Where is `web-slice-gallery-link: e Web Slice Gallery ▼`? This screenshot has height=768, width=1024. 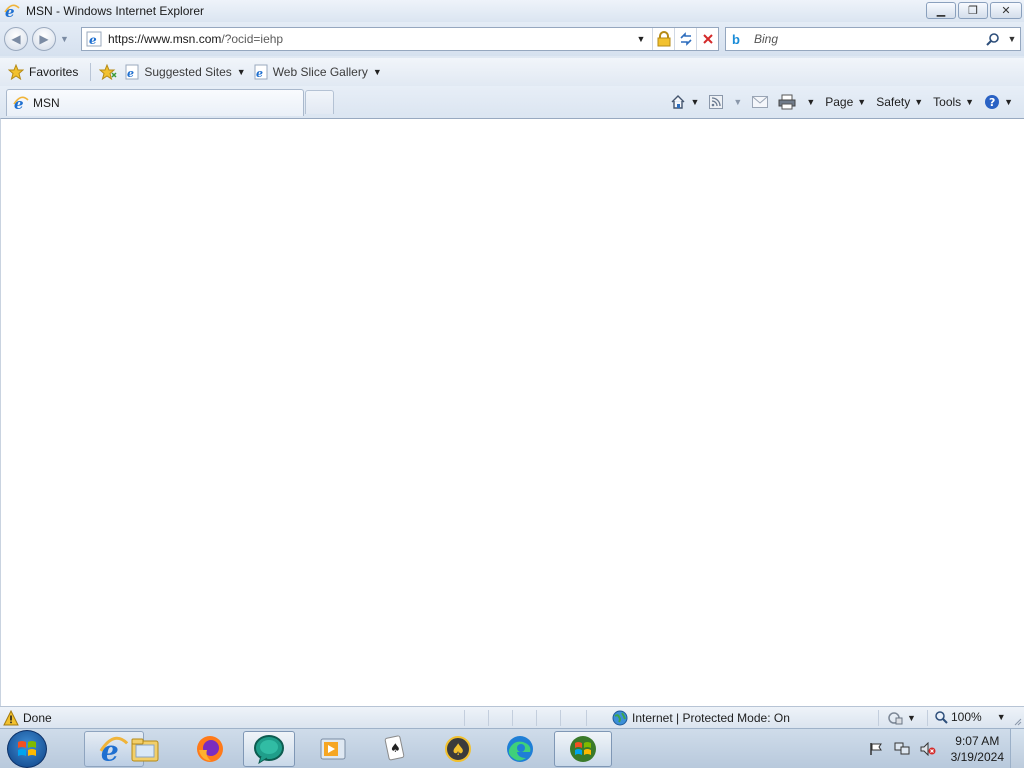 web-slice-gallery-link: e Web Slice Gallery ▼ is located at coordinates (318, 72).